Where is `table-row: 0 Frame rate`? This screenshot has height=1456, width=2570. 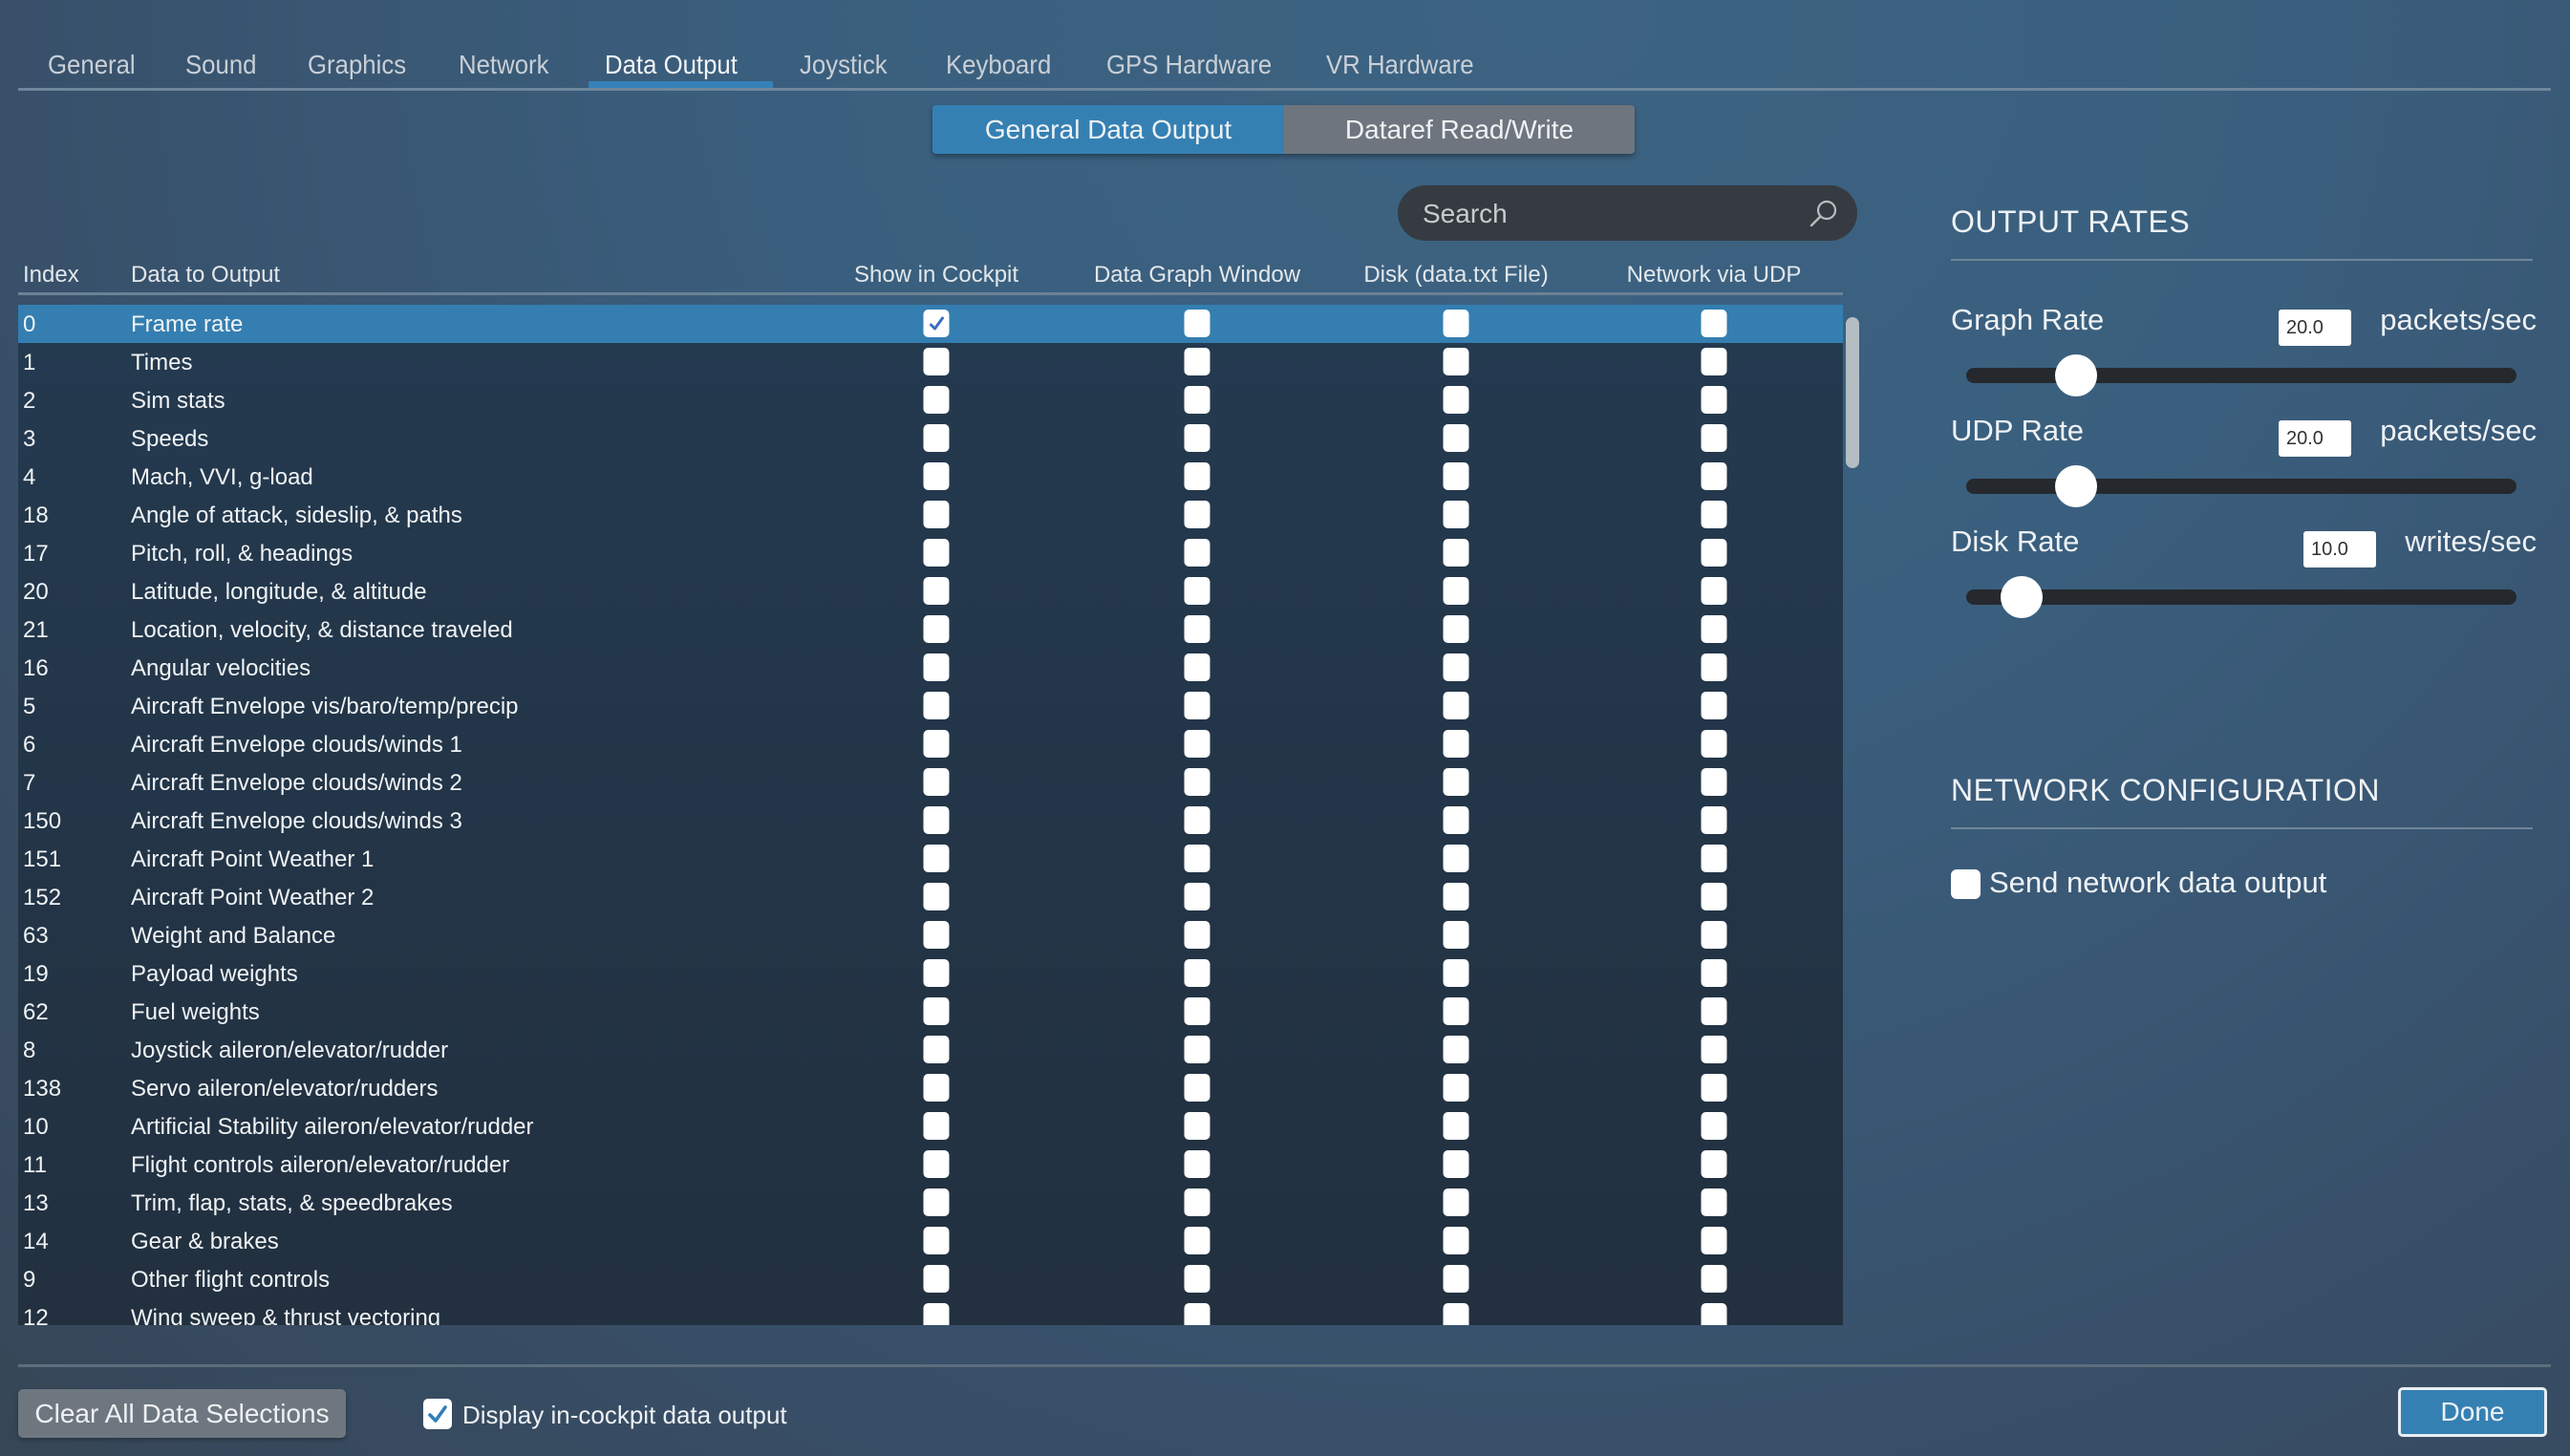 table-row: 0 Frame rate is located at coordinates (930, 324).